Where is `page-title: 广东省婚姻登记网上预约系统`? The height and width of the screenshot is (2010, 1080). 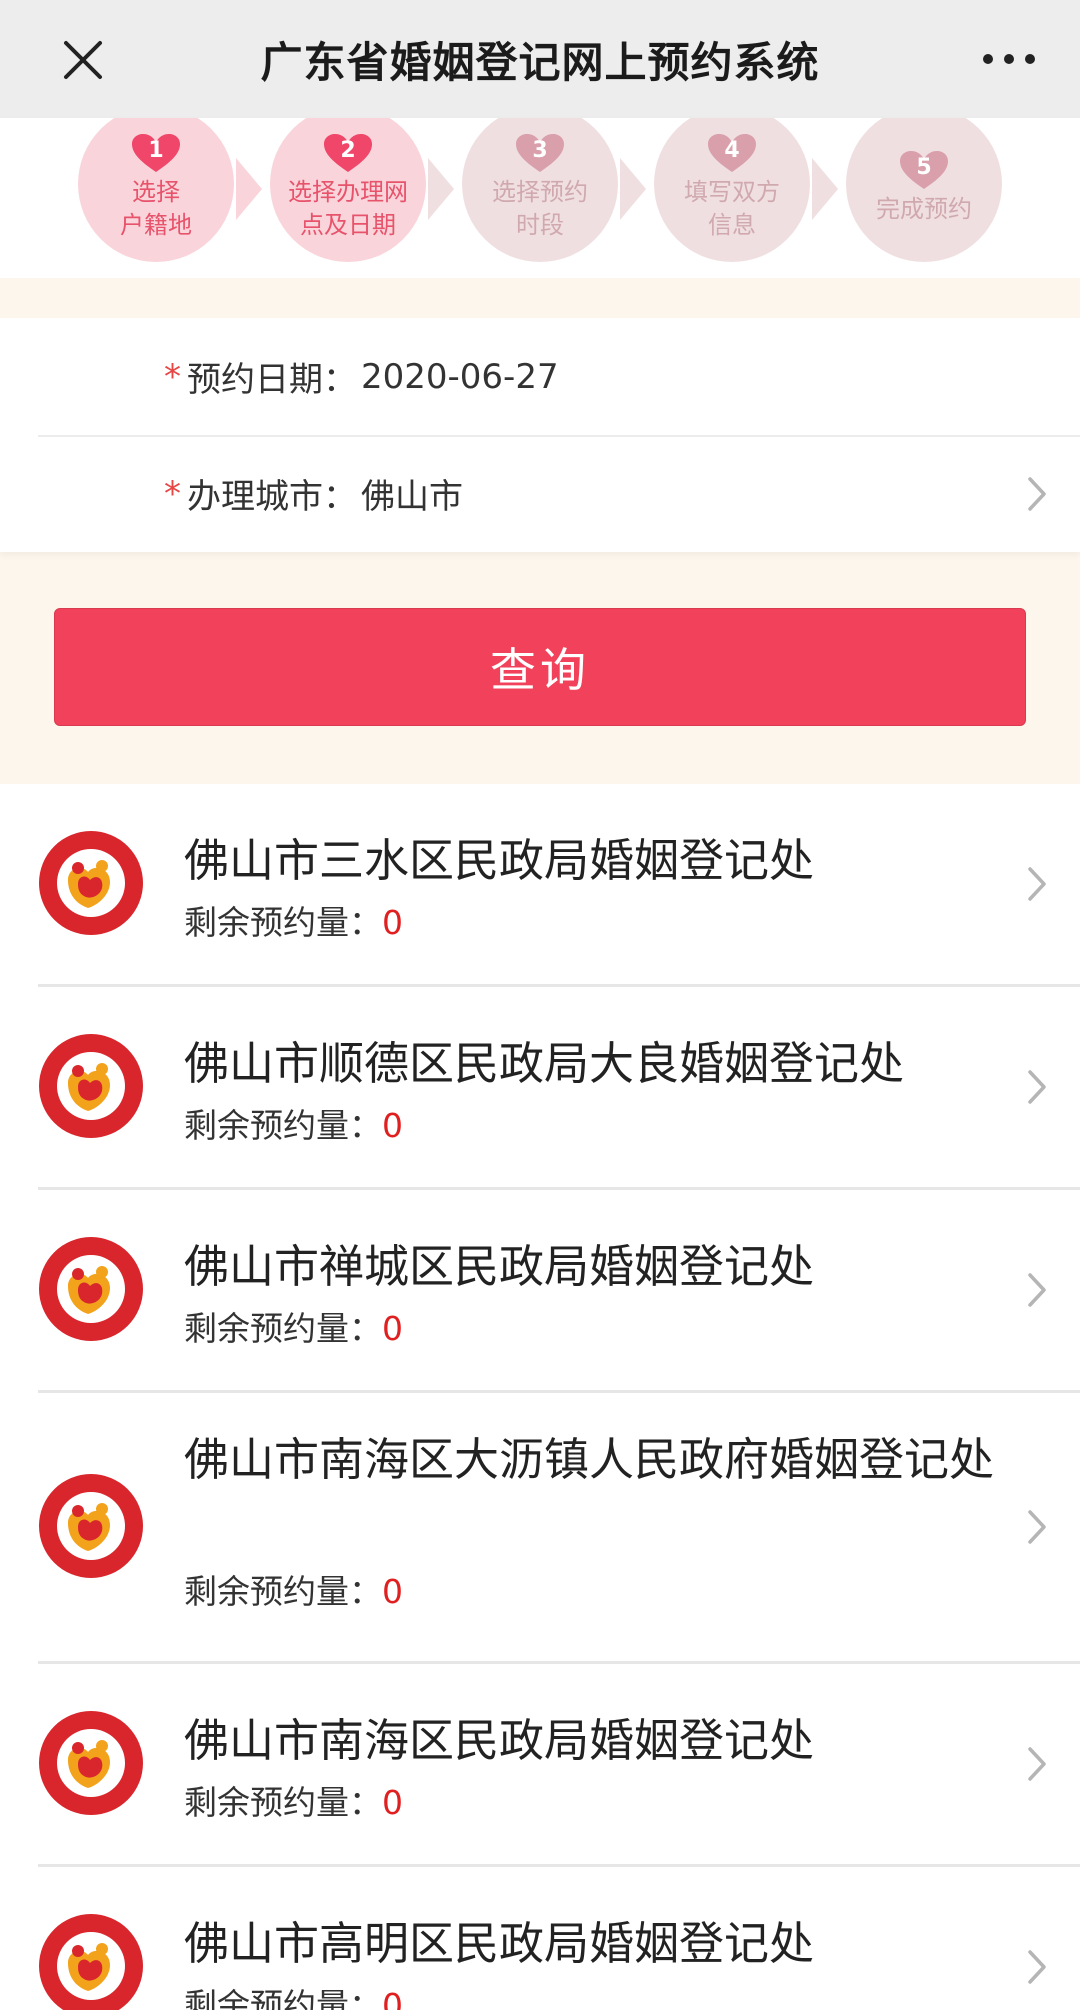 page-title: 广东省婚姻登记网上预约系统 is located at coordinates (540, 62).